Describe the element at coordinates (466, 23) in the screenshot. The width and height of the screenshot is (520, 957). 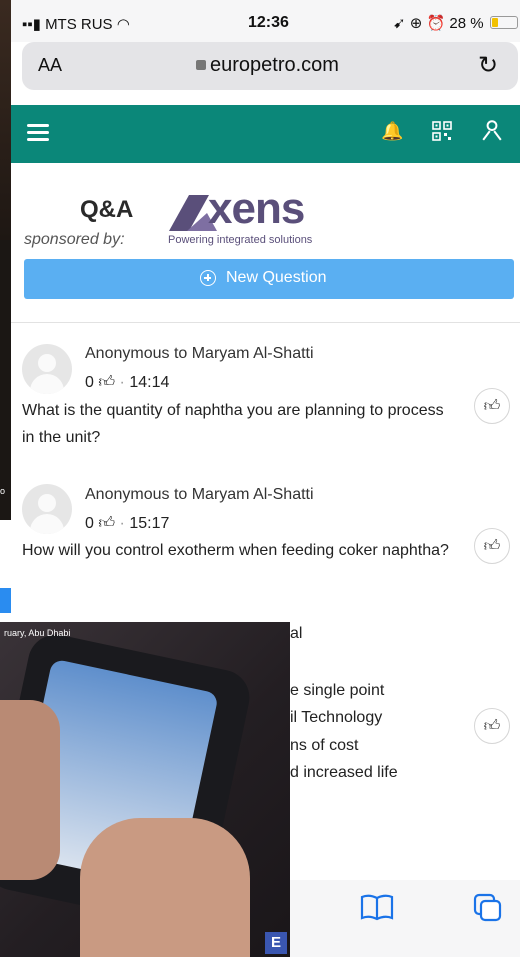
I see `battery-percent: 28 %` at that location.